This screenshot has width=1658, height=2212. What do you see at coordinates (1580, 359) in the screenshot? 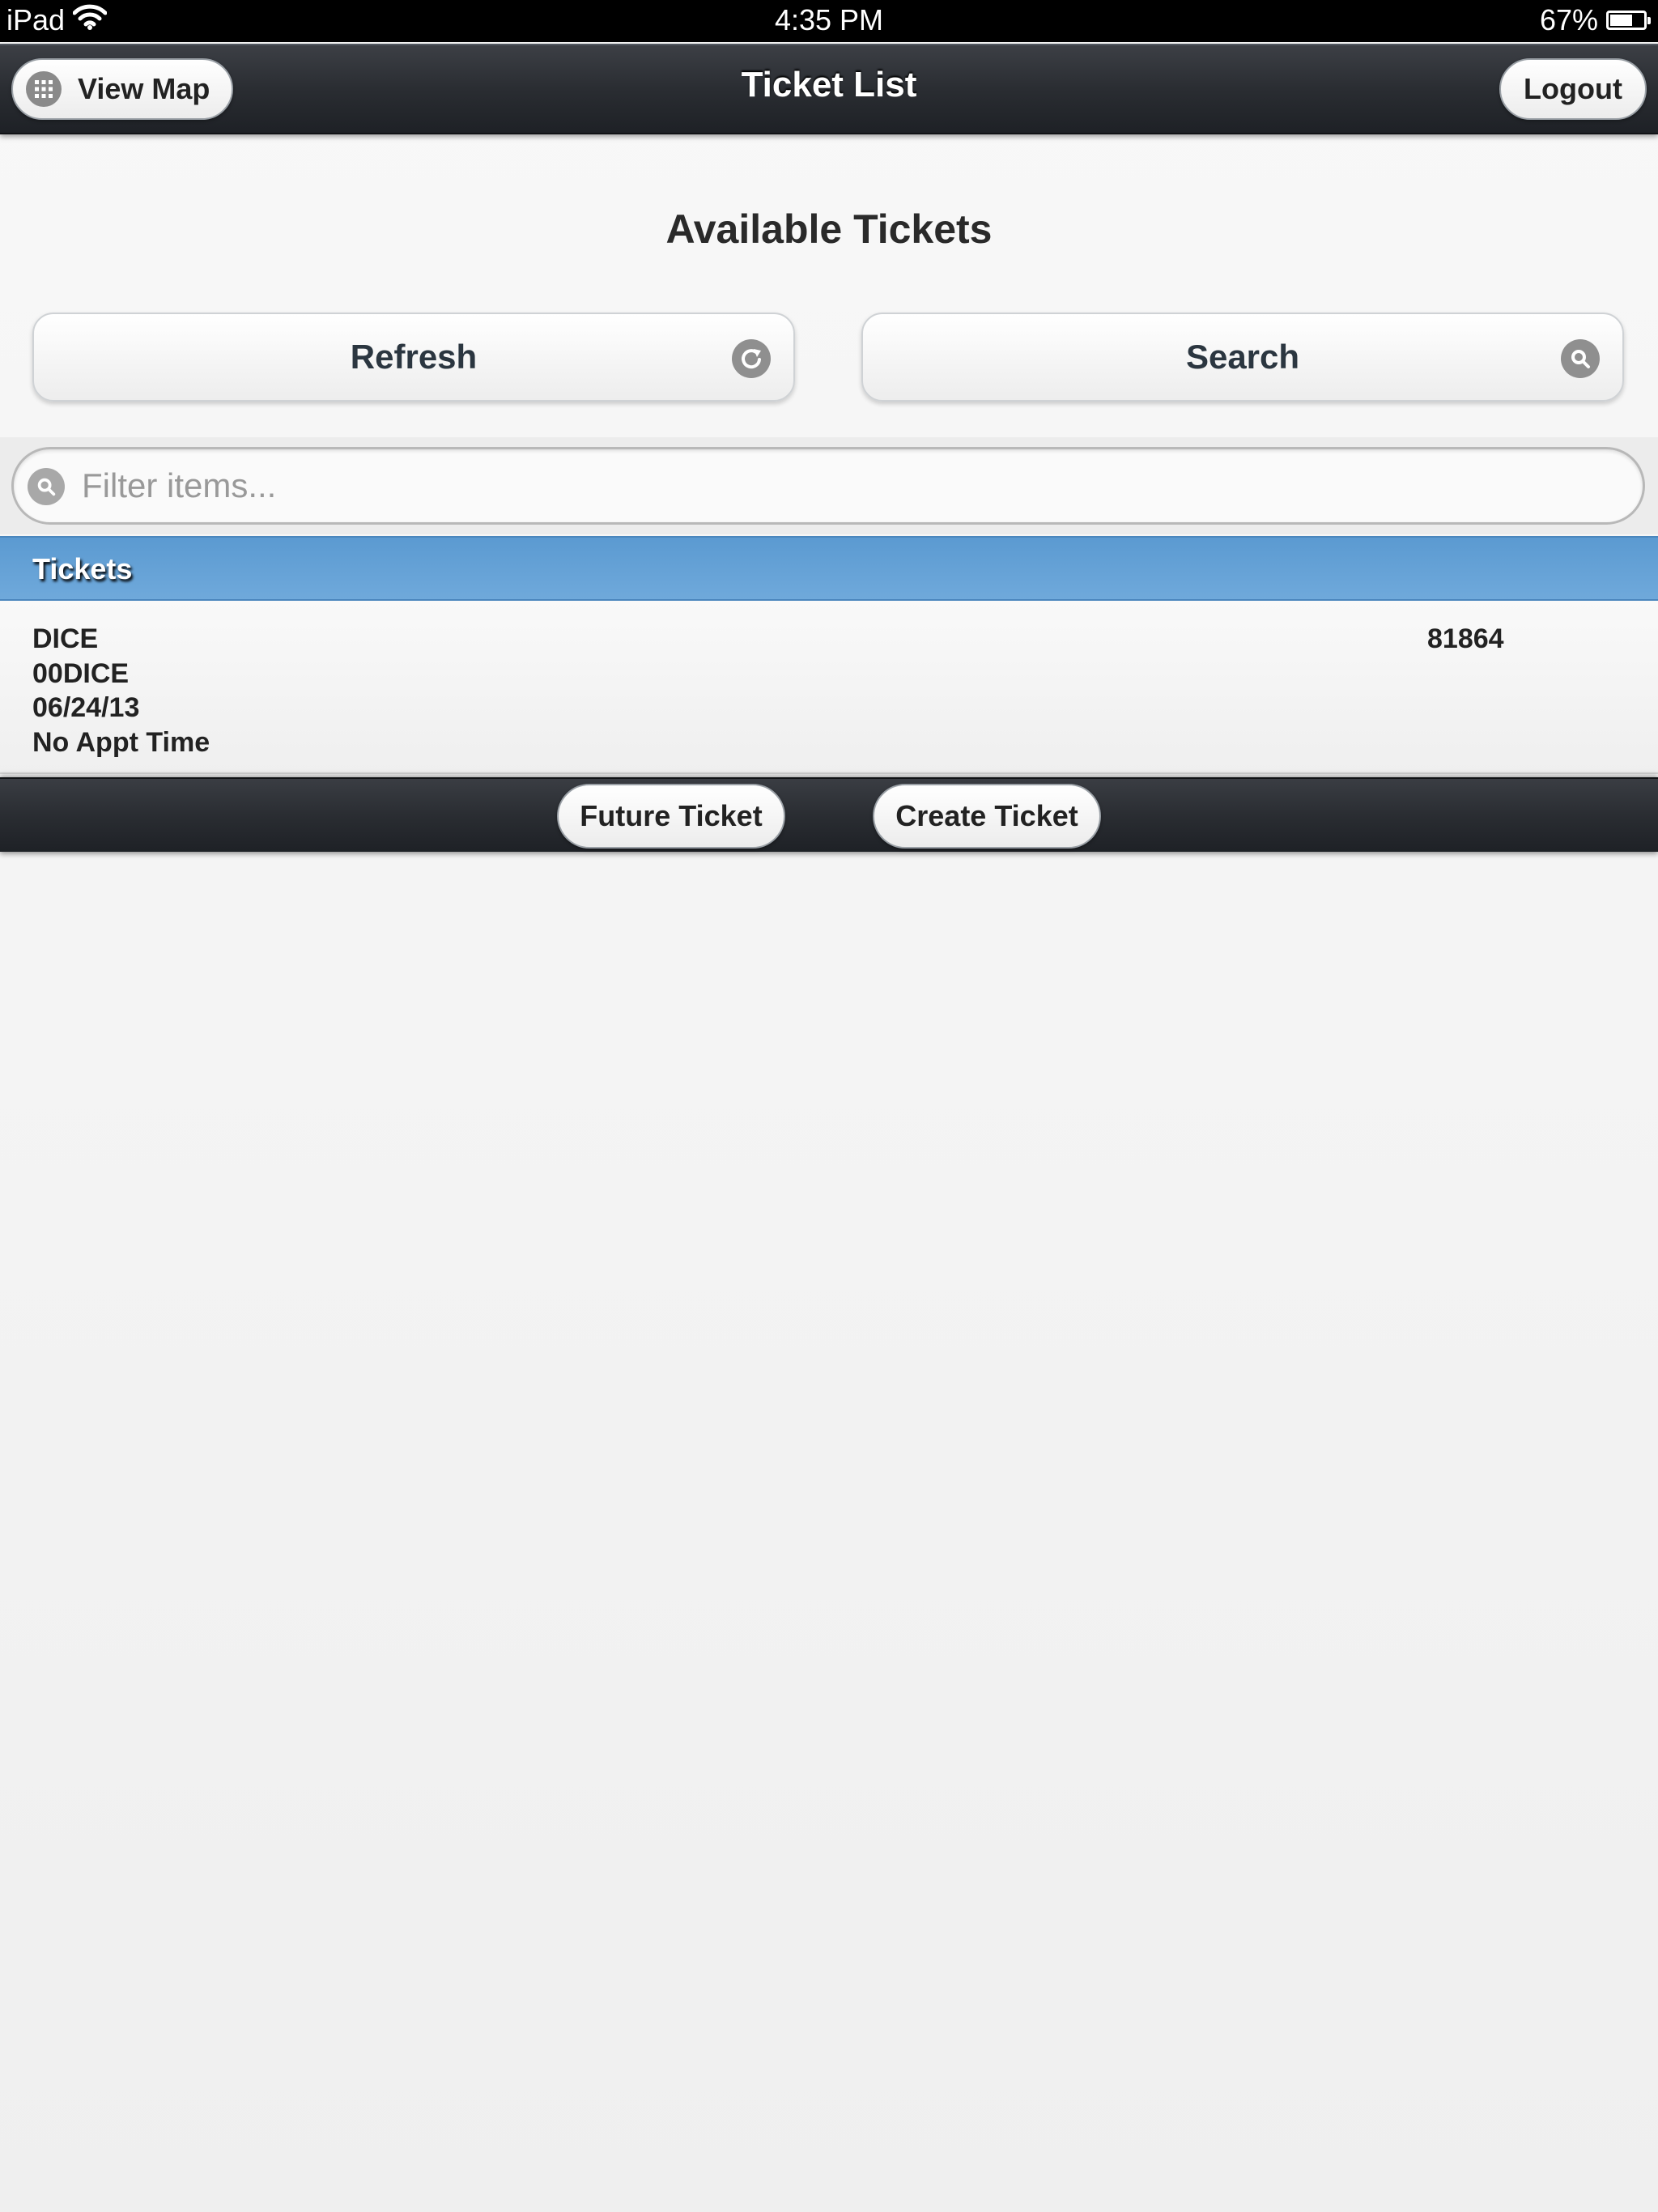
I see `search-icon` at bounding box center [1580, 359].